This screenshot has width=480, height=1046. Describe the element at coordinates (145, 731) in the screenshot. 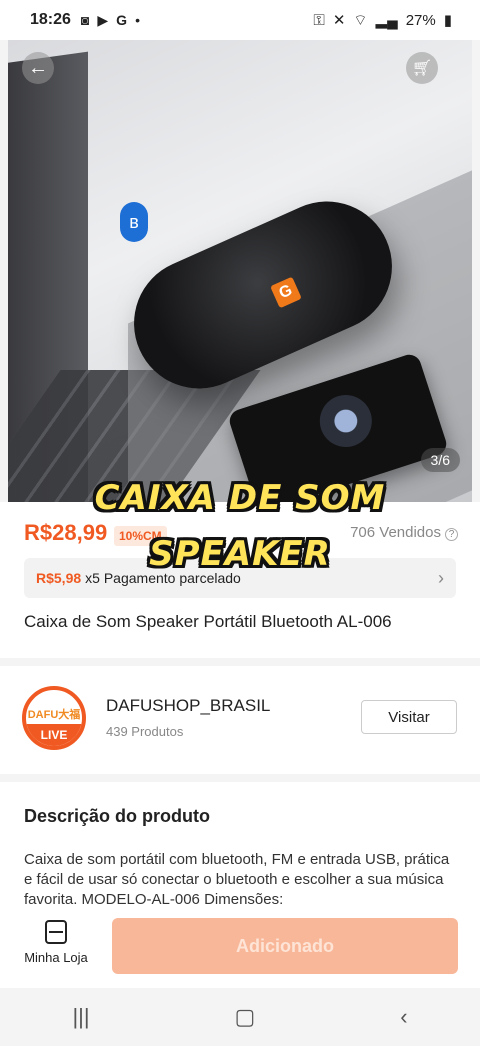

I see `store-products-count: 439 Produtos` at that location.